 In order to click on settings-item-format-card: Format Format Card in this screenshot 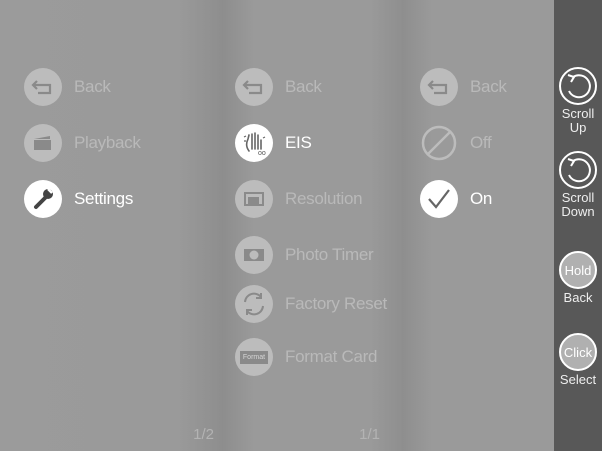, I will do `click(306, 357)`.